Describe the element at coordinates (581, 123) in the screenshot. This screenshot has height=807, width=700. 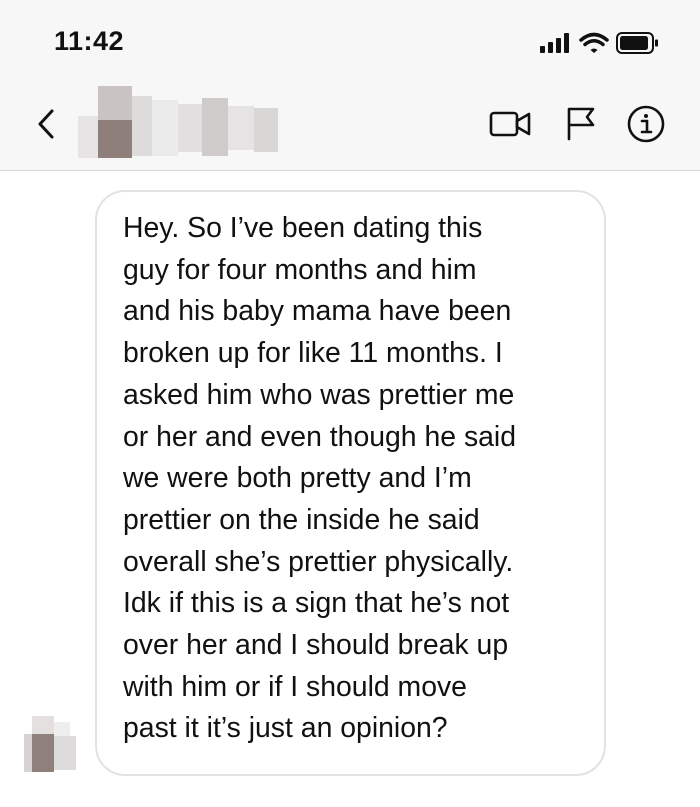
I see `report-flag-icon` at that location.